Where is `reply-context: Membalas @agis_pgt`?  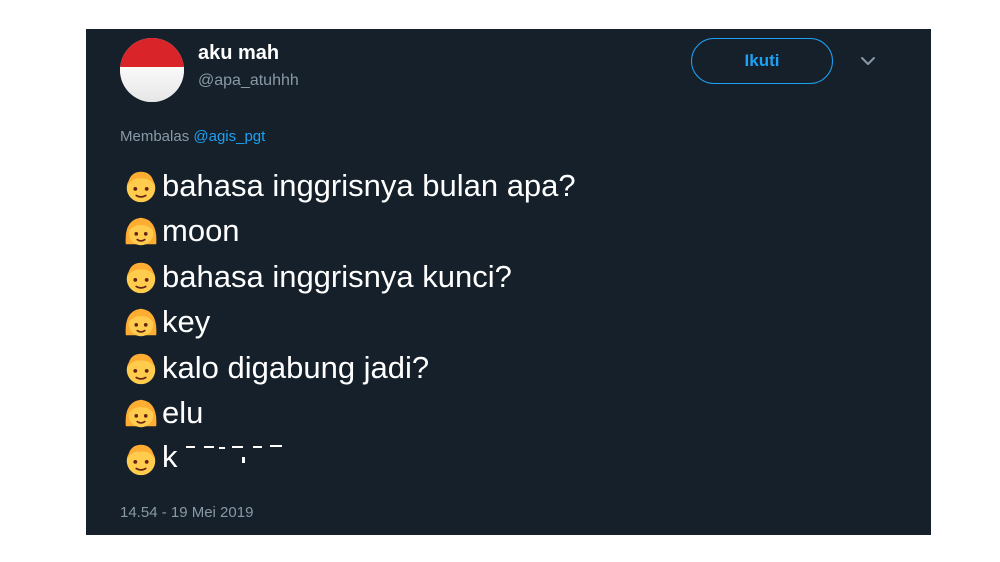 reply-context: Membalas @agis_pgt is located at coordinates (192, 136).